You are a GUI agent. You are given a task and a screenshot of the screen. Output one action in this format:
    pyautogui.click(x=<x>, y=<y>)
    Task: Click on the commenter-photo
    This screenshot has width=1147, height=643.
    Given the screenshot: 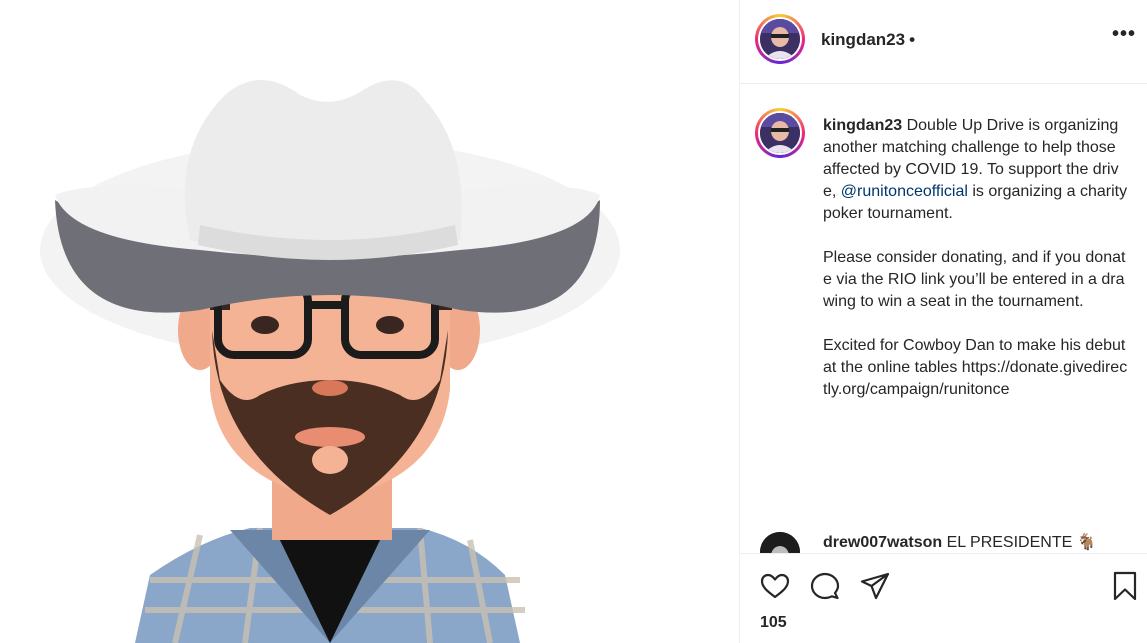 What is the action you would take?
    pyautogui.click(x=780, y=542)
    